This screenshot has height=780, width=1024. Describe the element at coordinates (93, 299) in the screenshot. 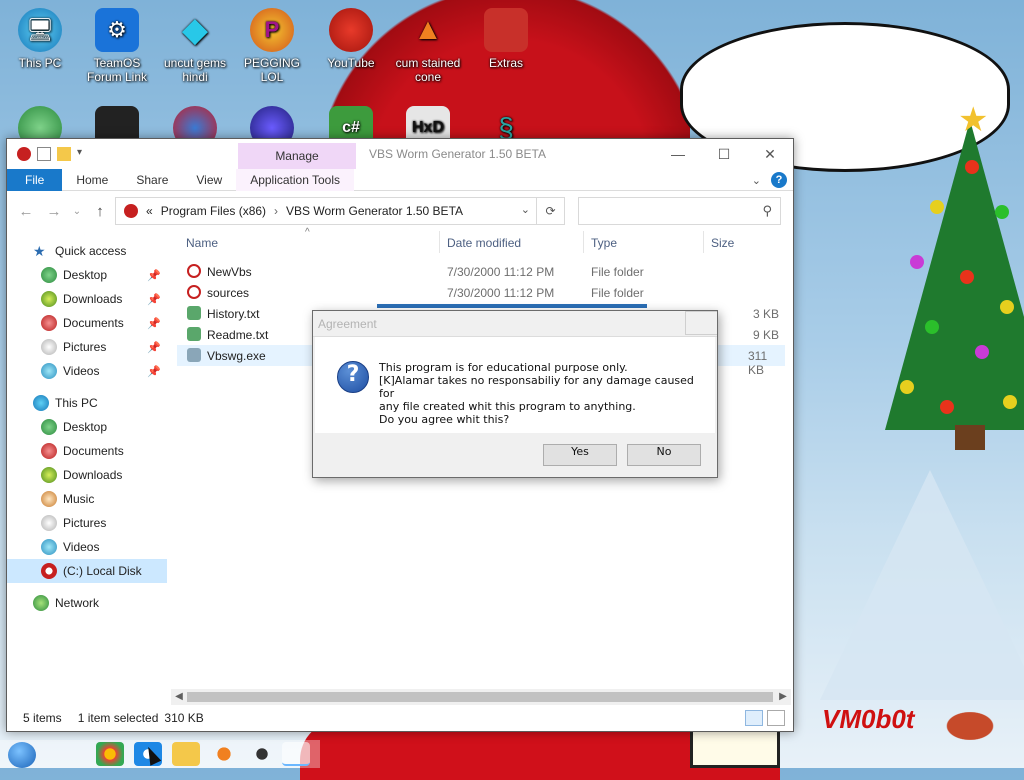

I see `nav-label: Downloads` at that location.